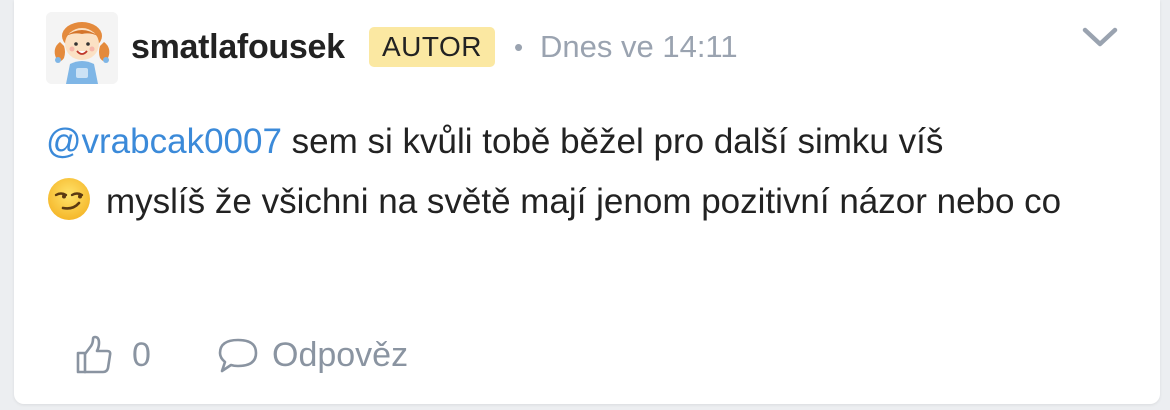  I want to click on author-badge: AUTOR, so click(432, 47).